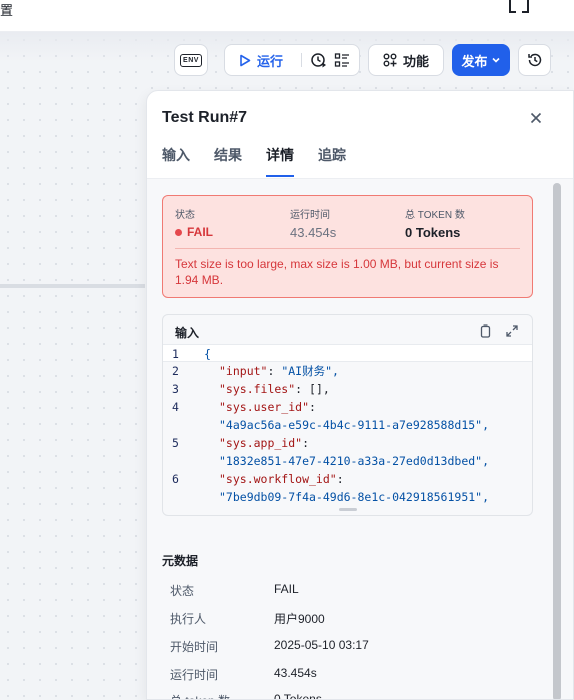 The height and width of the screenshot is (700, 574). Describe the element at coordinates (342, 60) in the screenshot. I see `checklist-icon` at that location.